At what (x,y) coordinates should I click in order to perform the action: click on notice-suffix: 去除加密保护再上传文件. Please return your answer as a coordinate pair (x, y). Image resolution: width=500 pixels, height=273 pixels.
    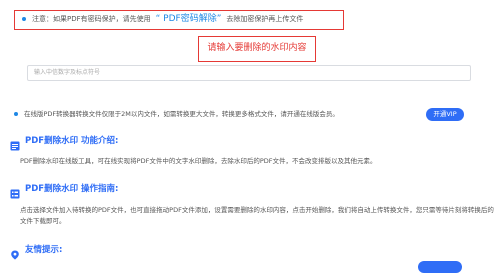
    Looking at the image, I should click on (265, 19).